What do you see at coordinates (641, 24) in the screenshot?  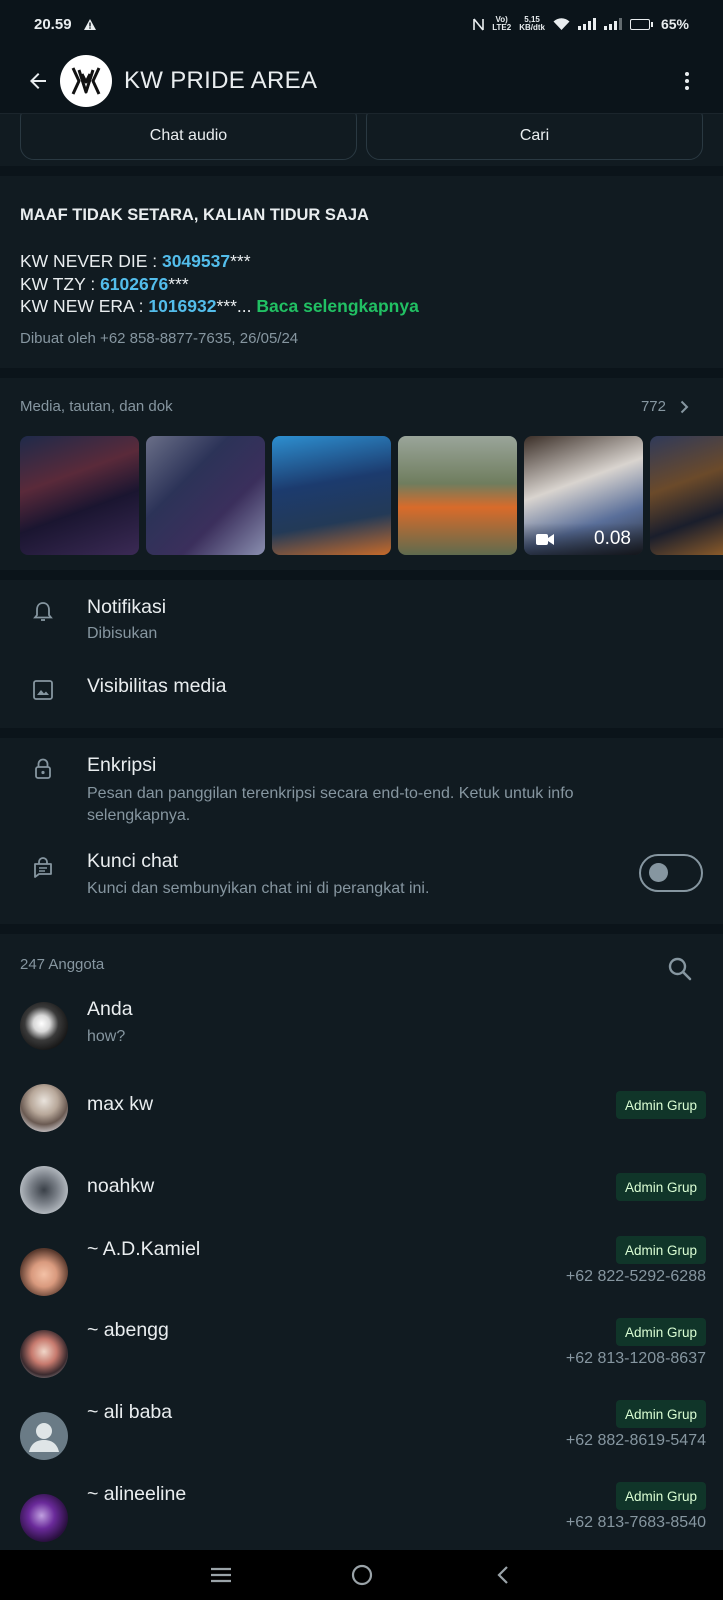 I see `battery-icon` at bounding box center [641, 24].